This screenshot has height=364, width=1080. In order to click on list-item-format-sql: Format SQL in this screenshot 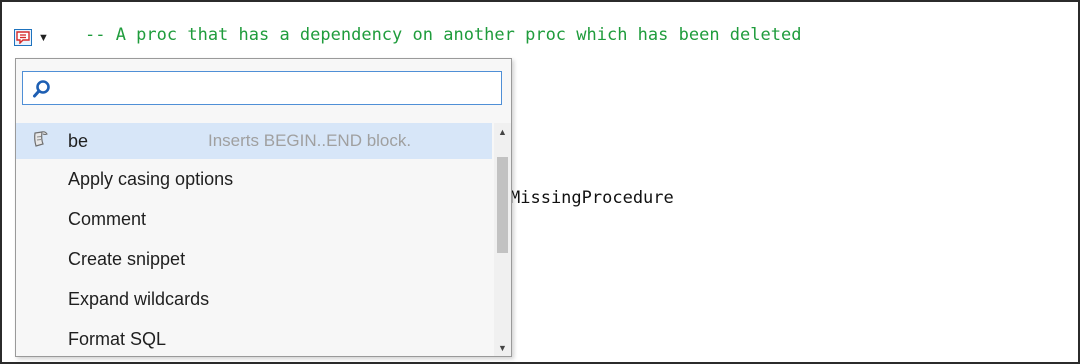, I will do `click(254, 338)`.